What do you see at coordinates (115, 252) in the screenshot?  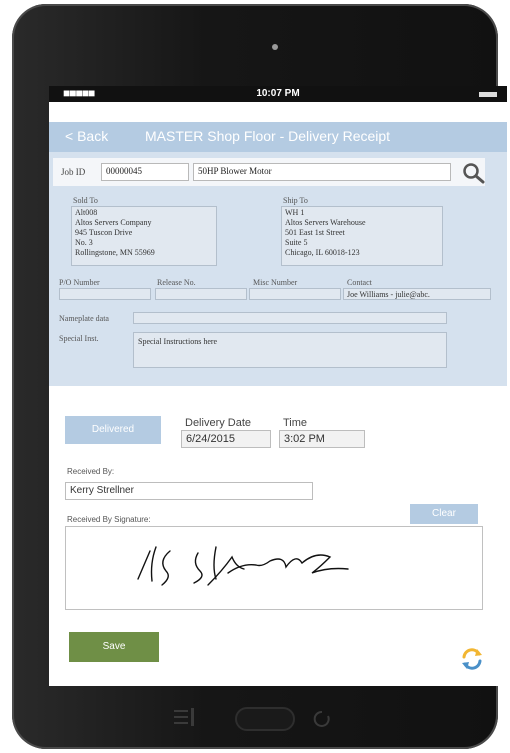 I see `sold-to-line: Rollingstone, MN 55969` at bounding box center [115, 252].